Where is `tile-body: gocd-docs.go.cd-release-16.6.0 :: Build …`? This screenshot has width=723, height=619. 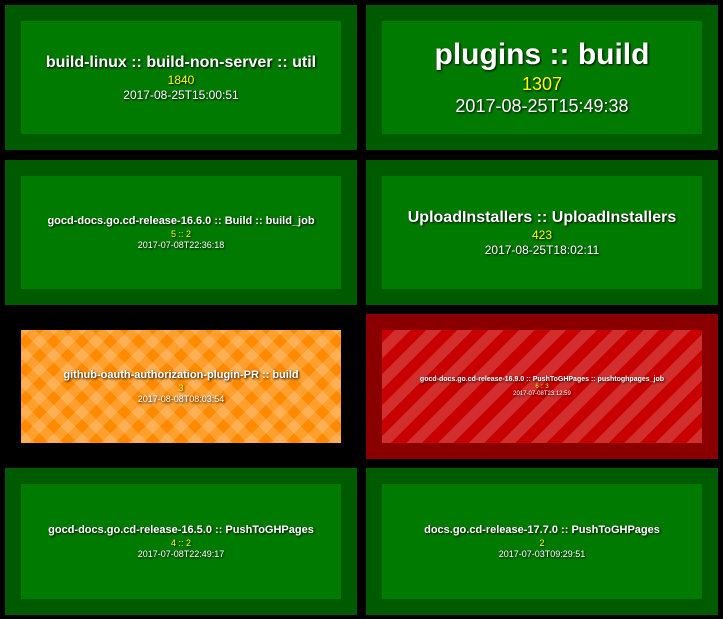
tile-body: gocd-docs.go.cd-release-16.6.0 :: Build … is located at coordinates (181, 232).